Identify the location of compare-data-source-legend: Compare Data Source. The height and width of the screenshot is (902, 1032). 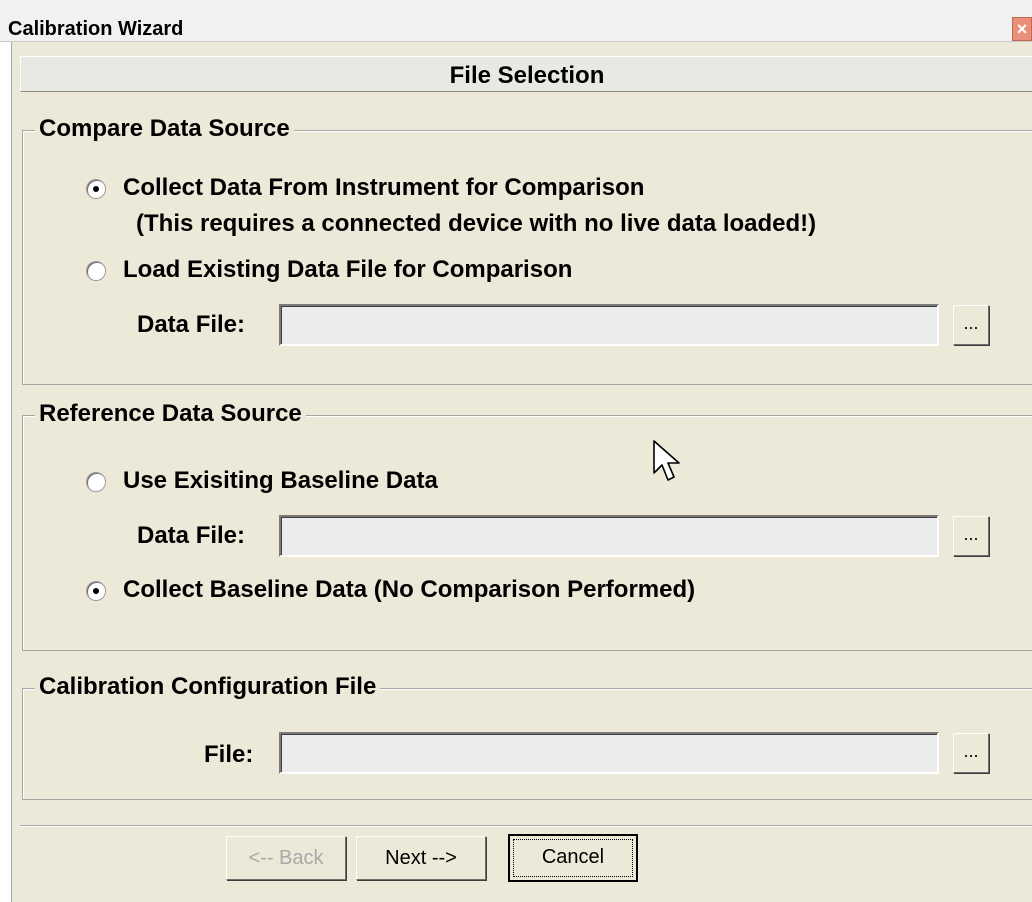
(164, 129).